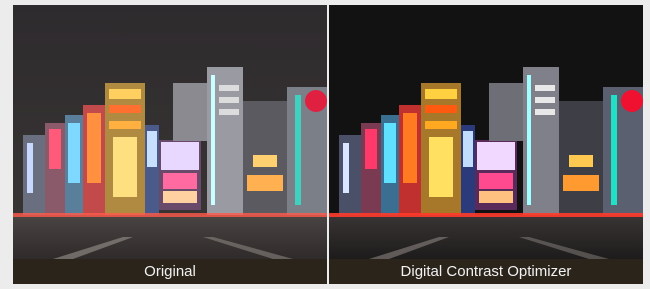 This screenshot has width=650, height=289. What do you see at coordinates (170, 271) in the screenshot?
I see `original-caption: Original` at bounding box center [170, 271].